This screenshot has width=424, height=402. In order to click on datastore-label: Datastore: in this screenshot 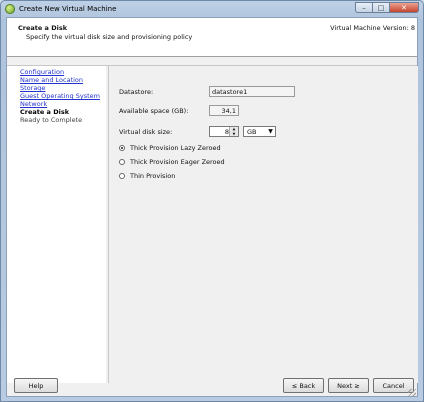, I will do `click(136, 92)`.